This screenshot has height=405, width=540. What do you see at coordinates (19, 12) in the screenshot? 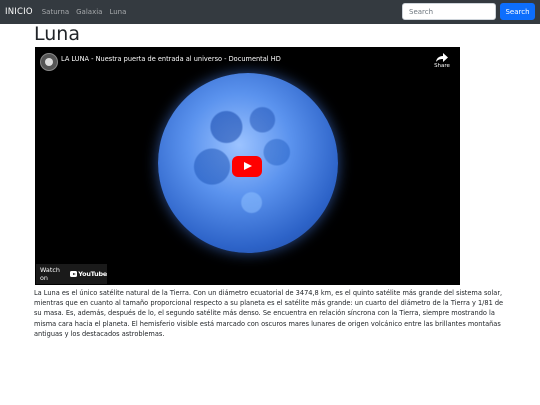
I see `brand-link: INICIO` at bounding box center [19, 12].